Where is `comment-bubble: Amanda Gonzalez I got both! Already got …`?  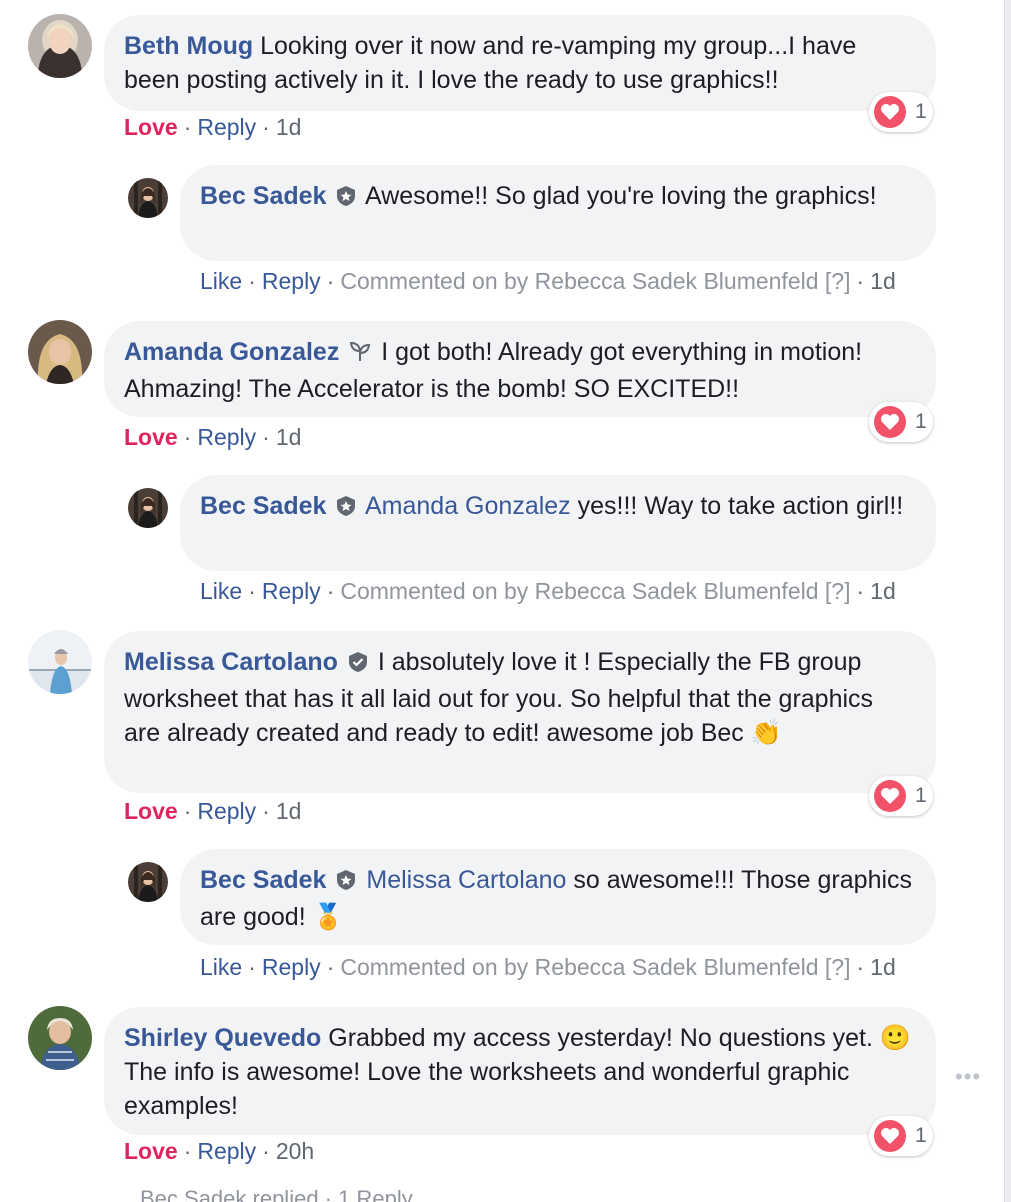 comment-bubble: Amanda Gonzalez I got both! Already got … is located at coordinates (520, 369).